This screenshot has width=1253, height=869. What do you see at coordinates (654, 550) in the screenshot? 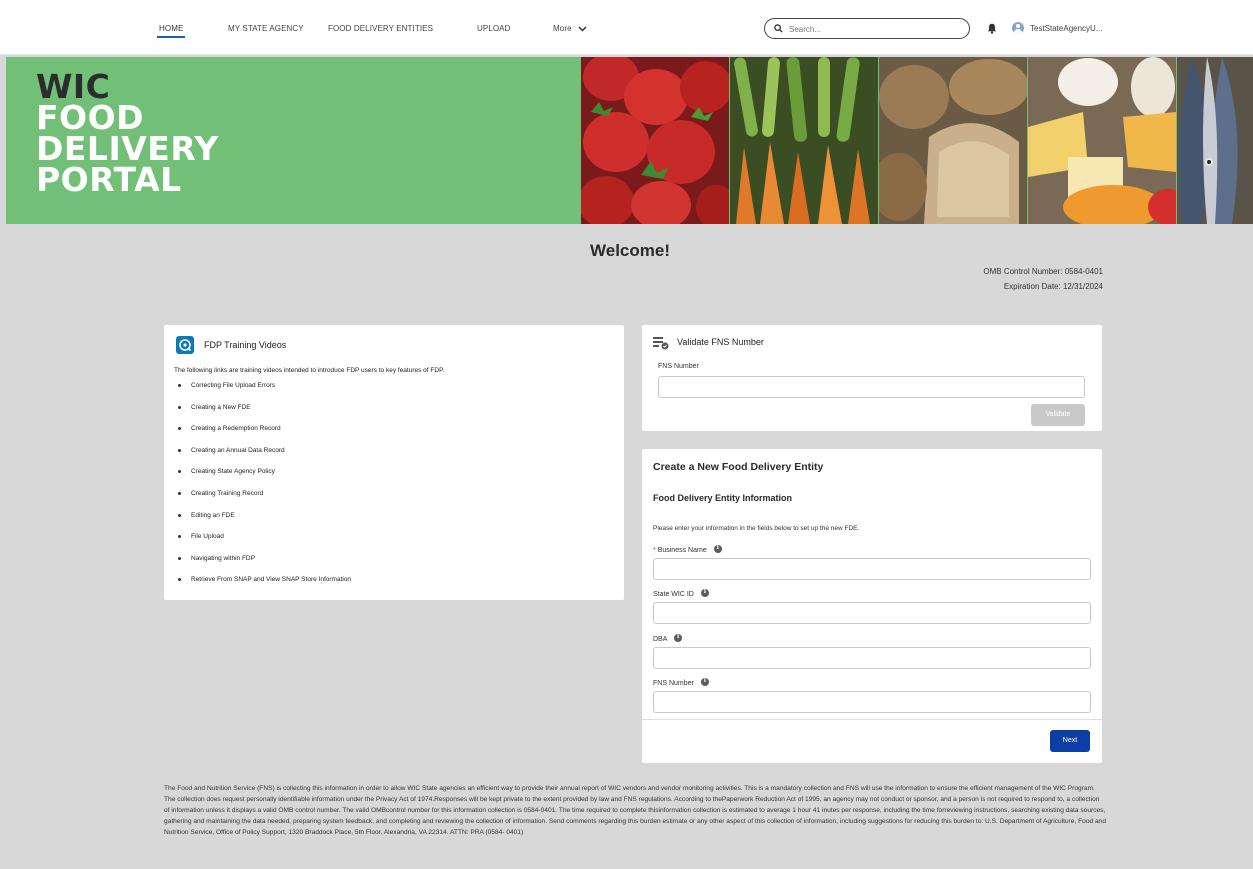
I see `required-asterisk: *` at bounding box center [654, 550].